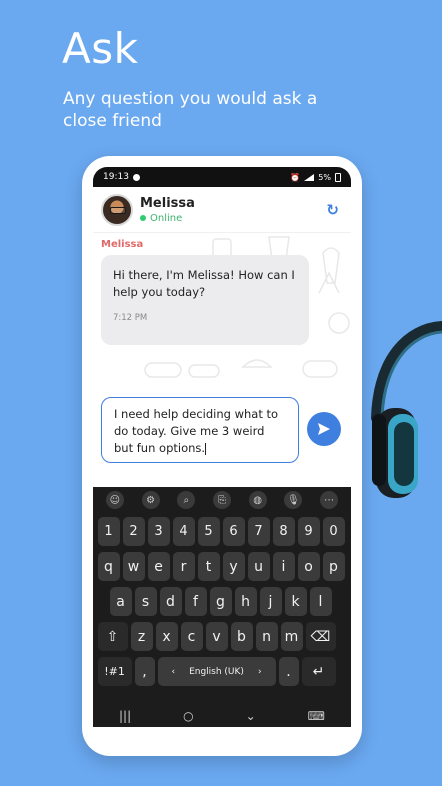  Describe the element at coordinates (270, 601) in the screenshot. I see `key-j: j` at that location.